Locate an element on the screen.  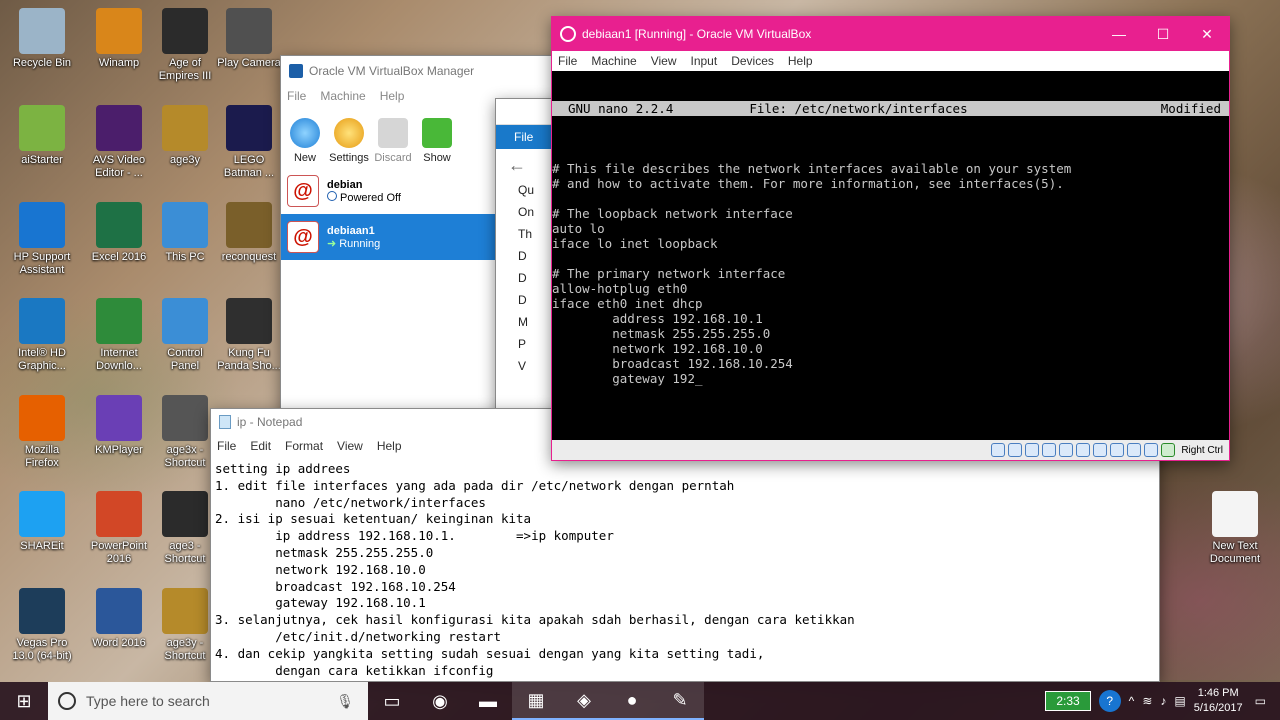
settings-button: Settings is located at coordinates (349, 141).